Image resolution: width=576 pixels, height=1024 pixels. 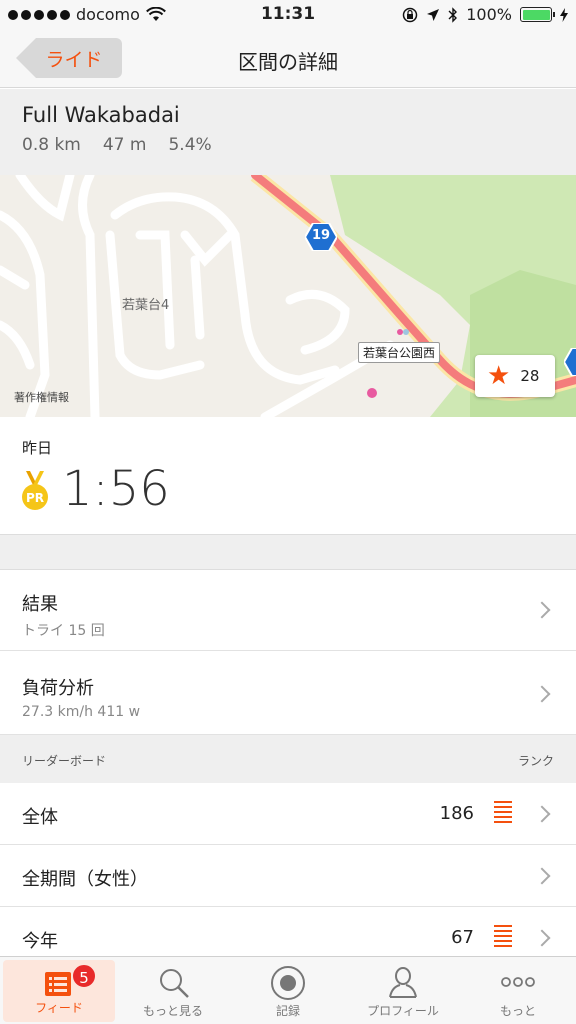 I want to click on tab-record: 記録, so click(x=288, y=990).